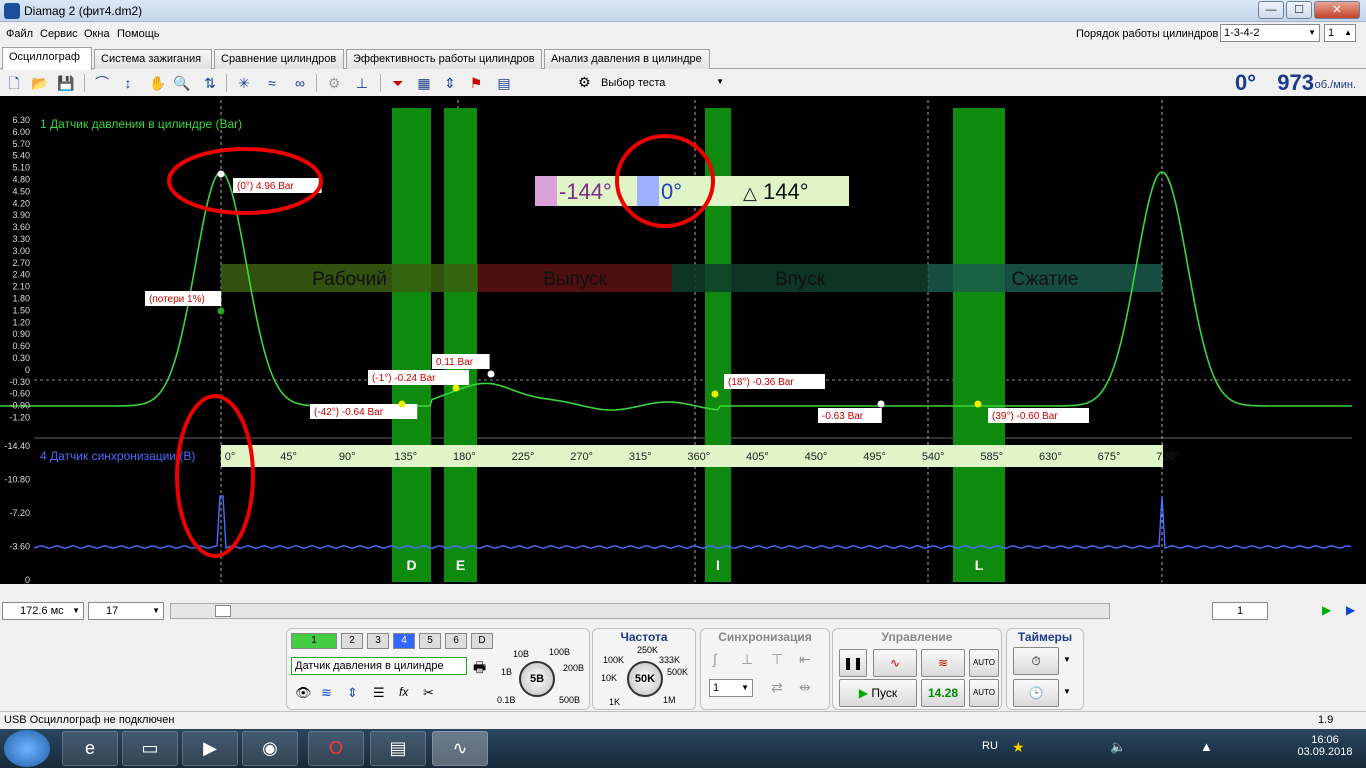 Image resolution: width=1366 pixels, height=768 pixels. I want to click on start-label: Пуск, so click(884, 693).